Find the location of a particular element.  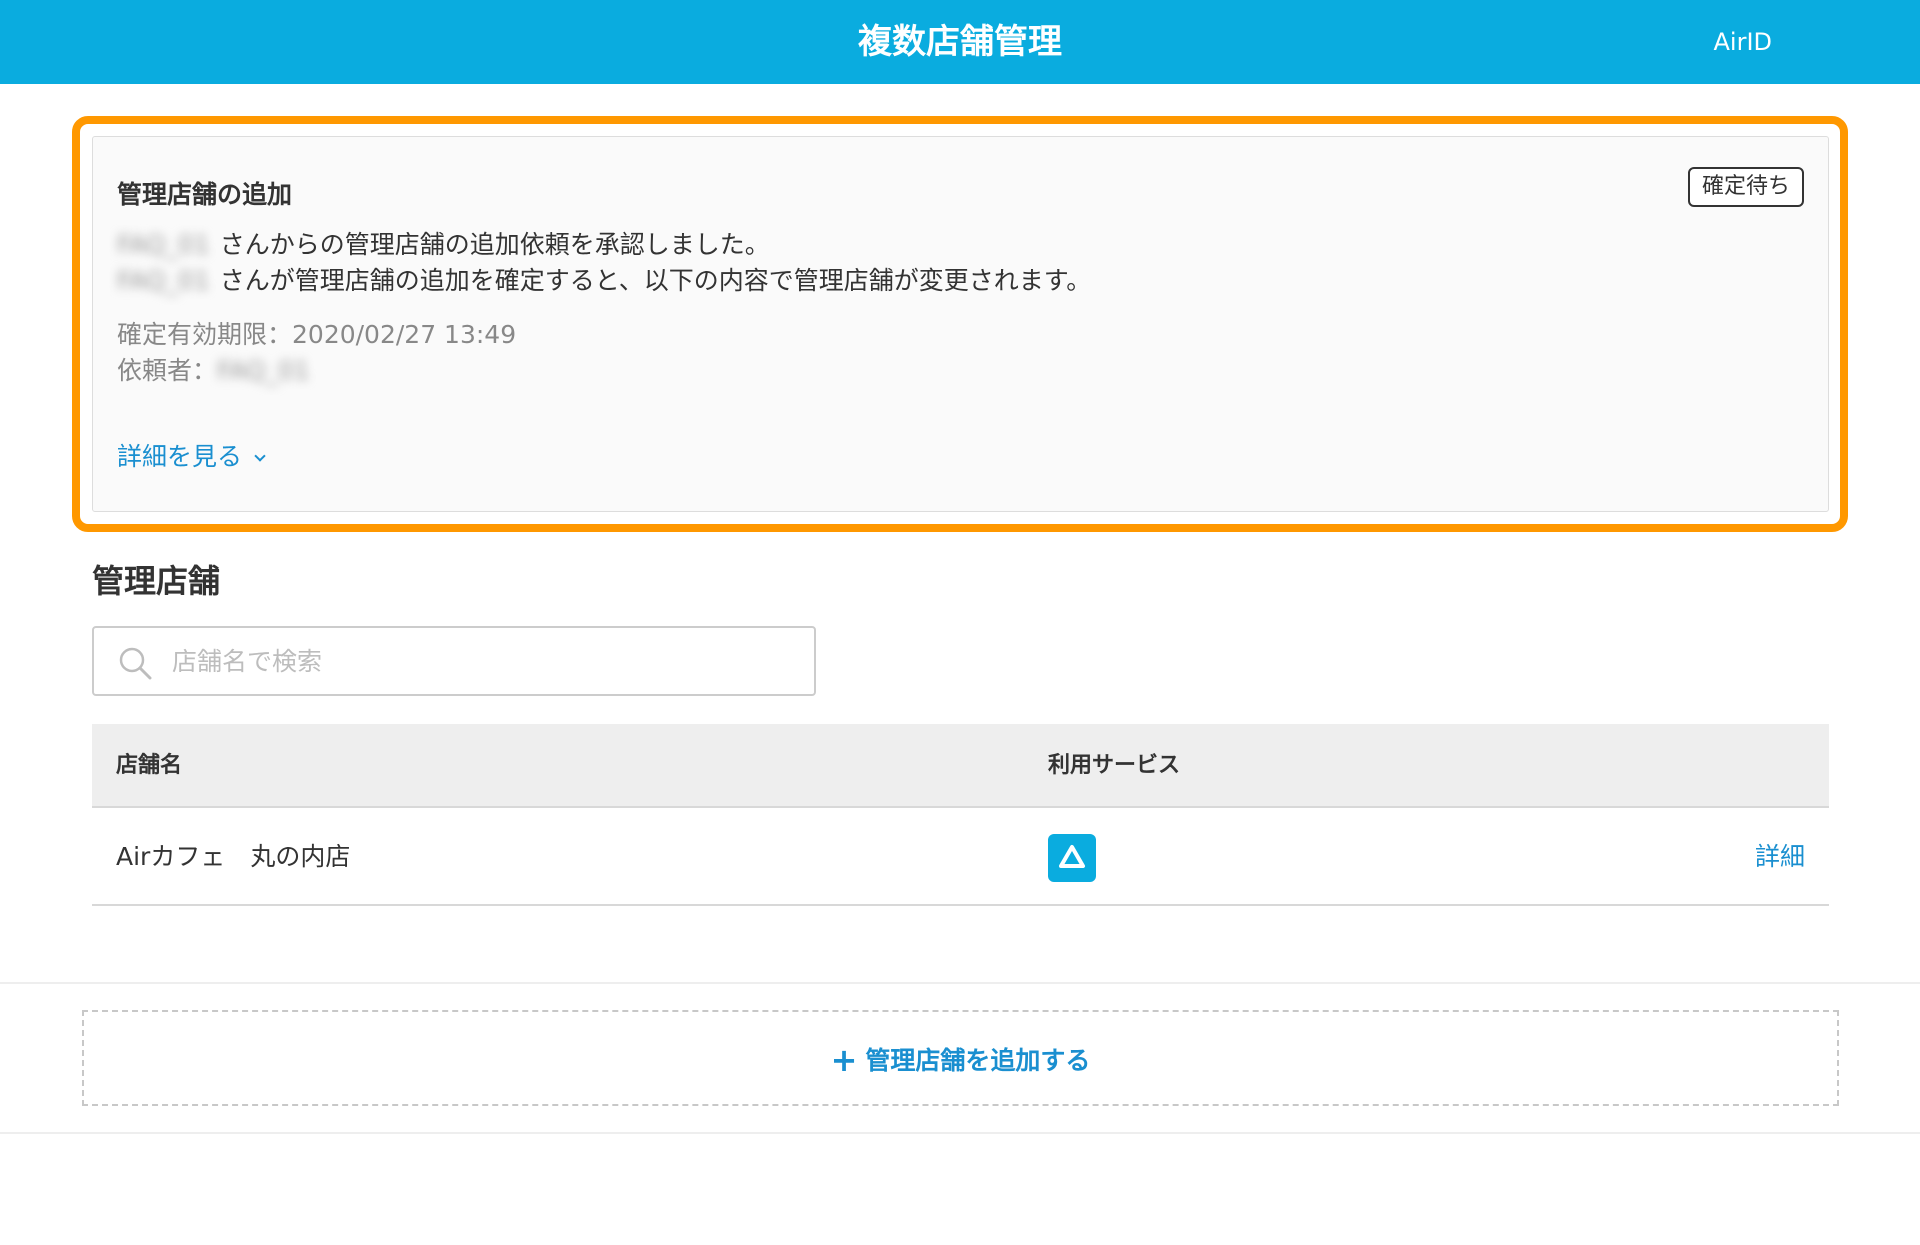

notice-message-line-1: FAQ_01 さんからの管理店舗の追加依頼を承認しました。 is located at coordinates (443, 243).